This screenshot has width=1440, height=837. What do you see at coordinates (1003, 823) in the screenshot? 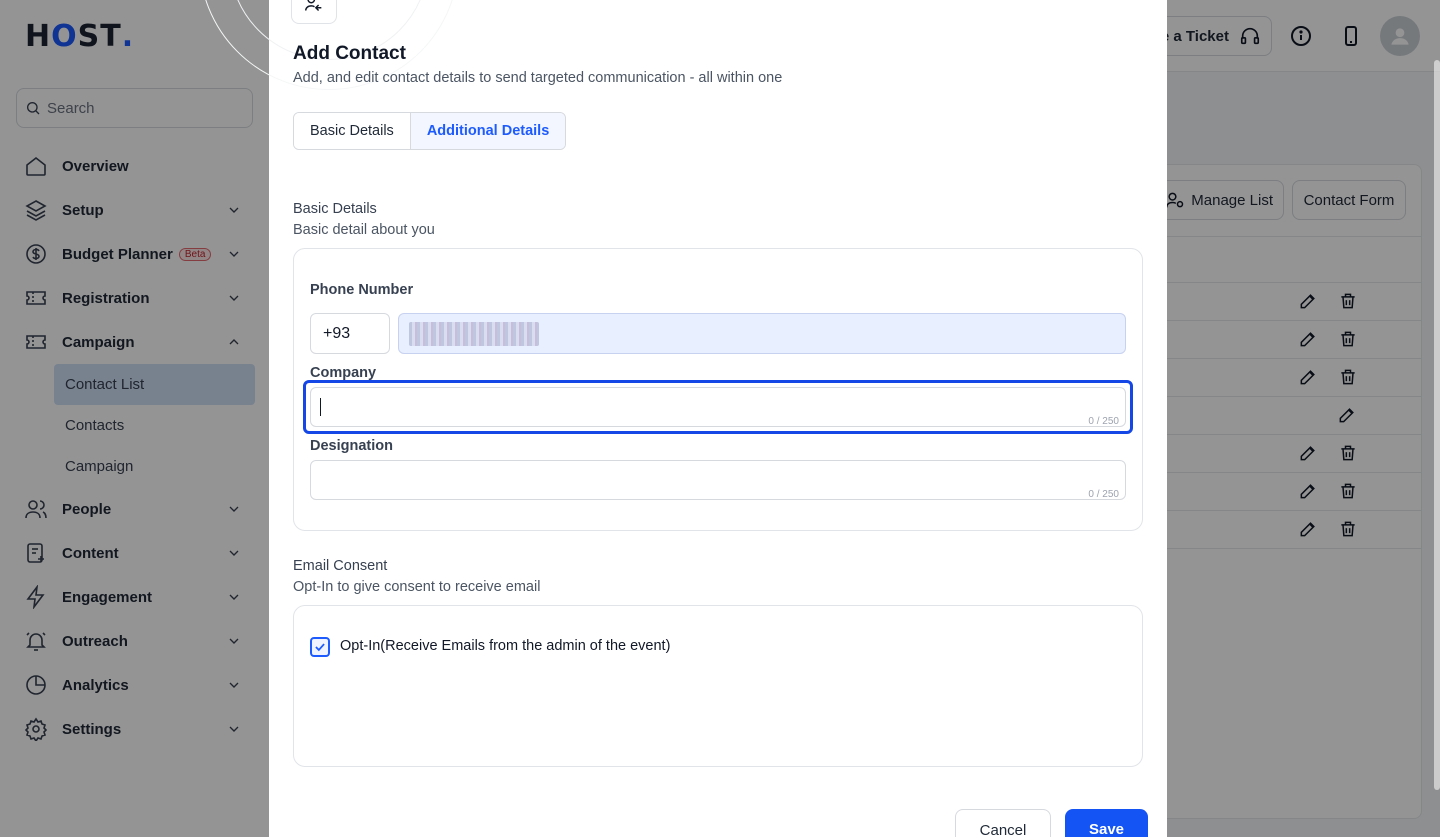
I see `cancel-button: Cancel` at bounding box center [1003, 823].